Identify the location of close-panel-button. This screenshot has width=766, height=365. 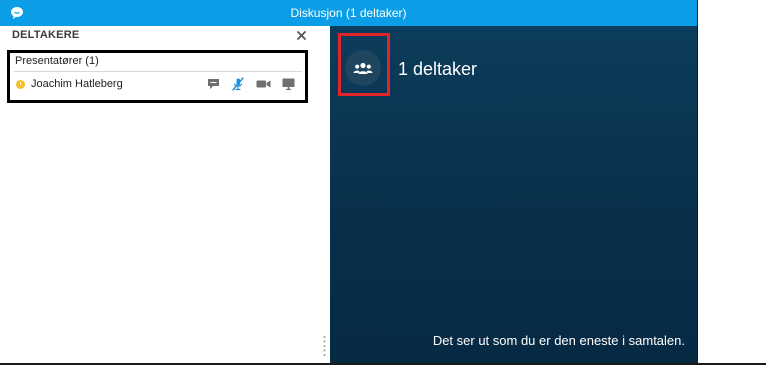
(301, 35).